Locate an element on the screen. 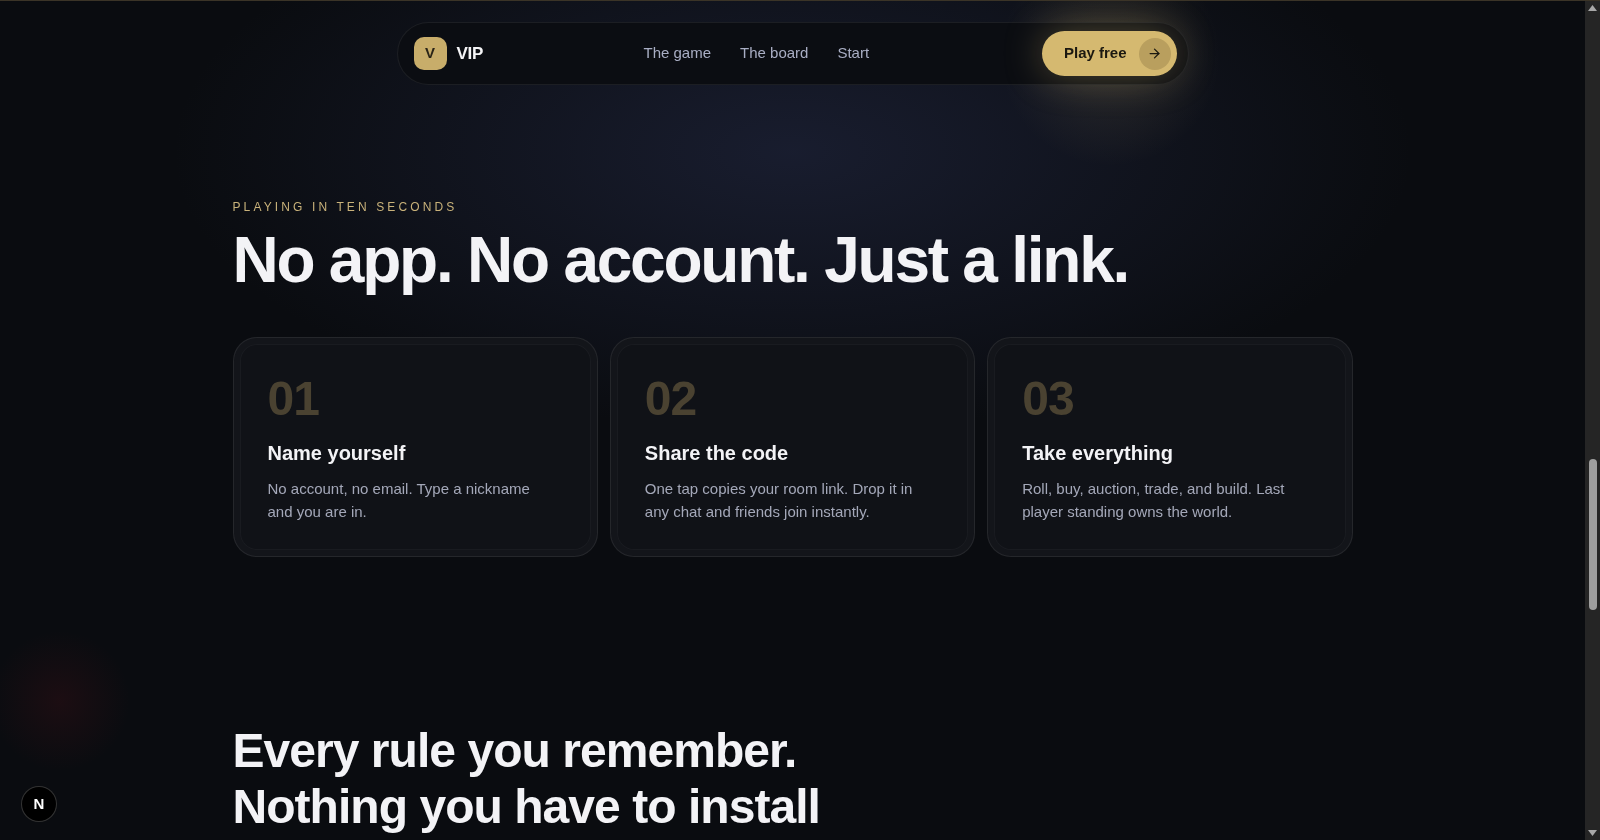  arrow-right-icon is located at coordinates (1154, 53).